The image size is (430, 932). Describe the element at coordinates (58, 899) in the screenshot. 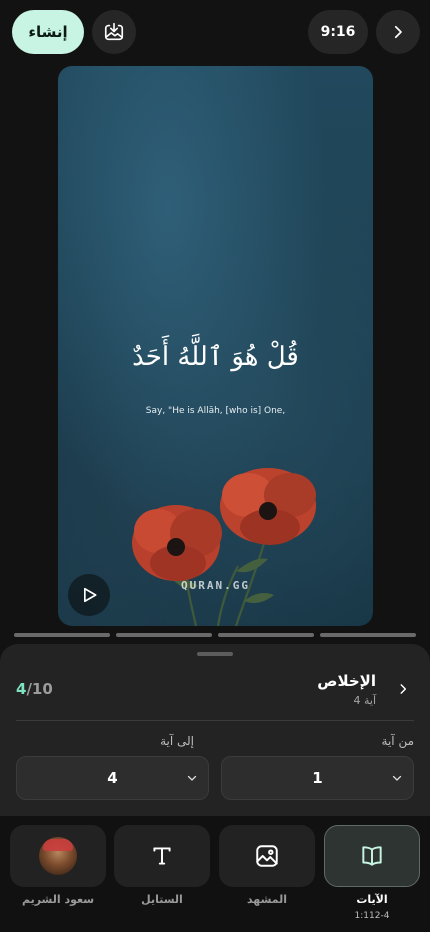

I see `tab-reciter-label: سعود الشريم` at that location.